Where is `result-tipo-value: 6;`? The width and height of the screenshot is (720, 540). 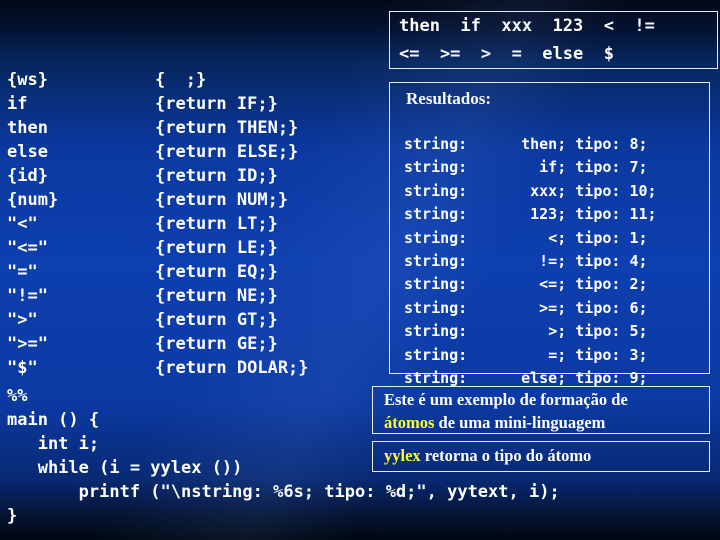
result-tipo-value: 6; is located at coordinates (634, 307).